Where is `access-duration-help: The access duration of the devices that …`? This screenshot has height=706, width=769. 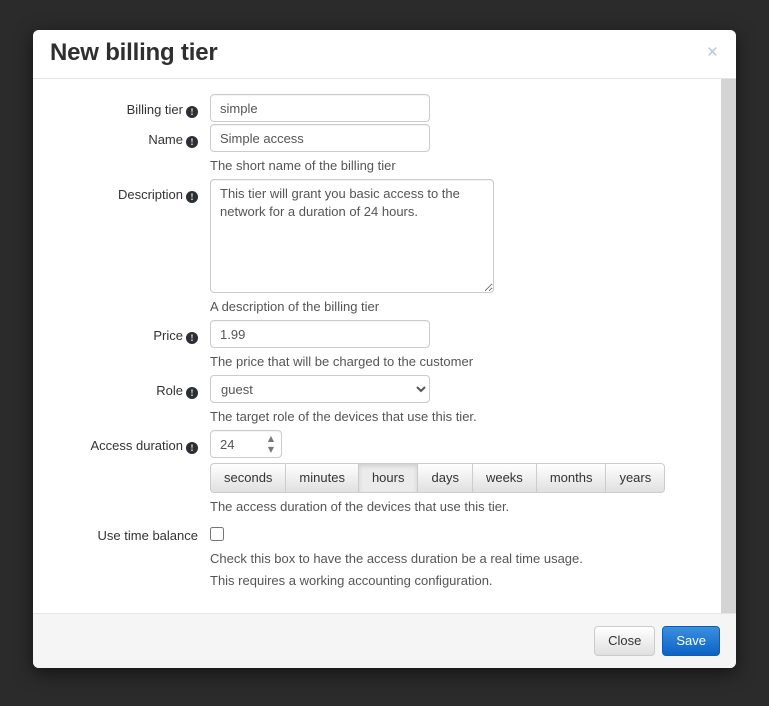
access-duration-help: The access duration of the devices that … is located at coordinates (360, 506).